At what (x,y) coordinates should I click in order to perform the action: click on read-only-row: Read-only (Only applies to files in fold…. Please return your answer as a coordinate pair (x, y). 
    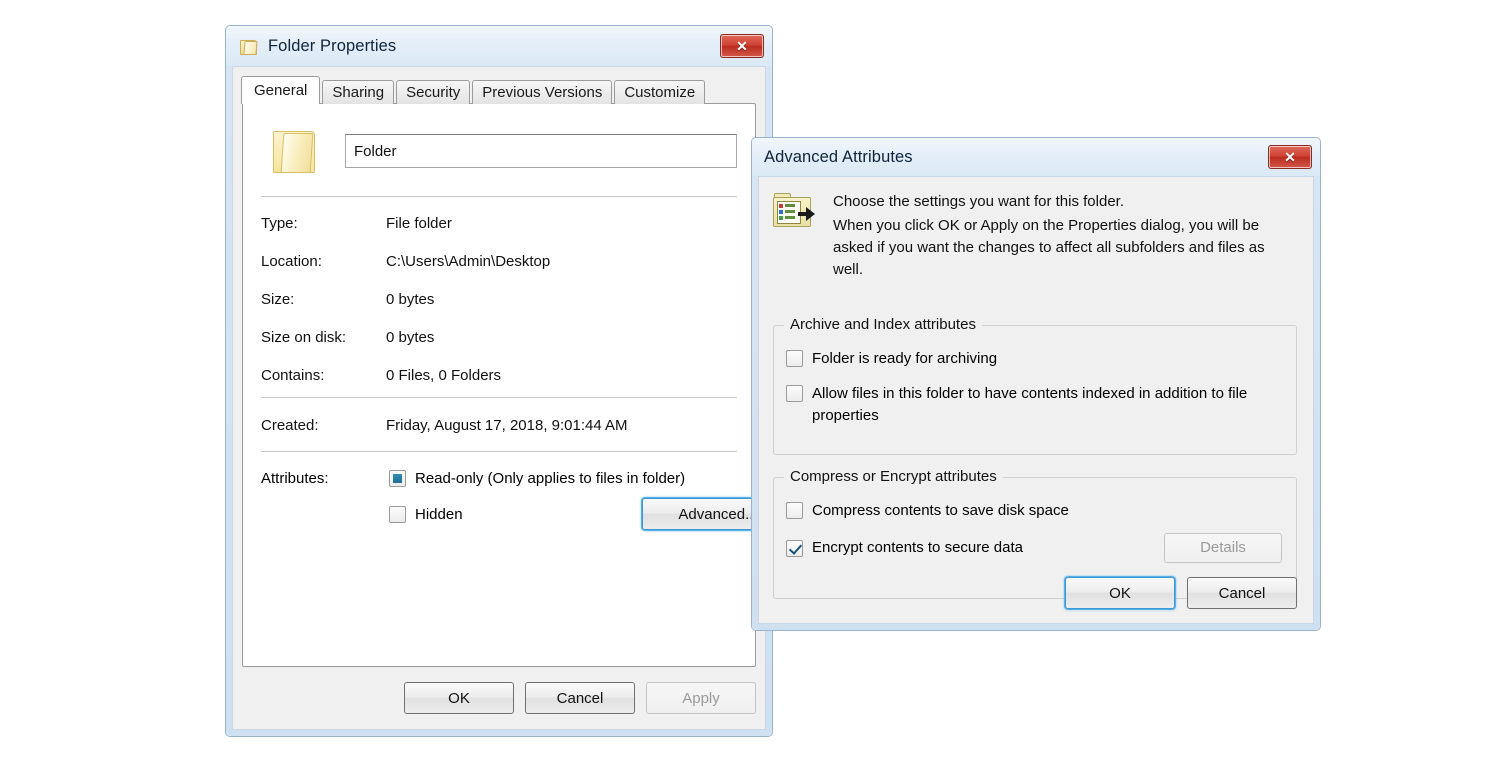
    Looking at the image, I should click on (563, 478).